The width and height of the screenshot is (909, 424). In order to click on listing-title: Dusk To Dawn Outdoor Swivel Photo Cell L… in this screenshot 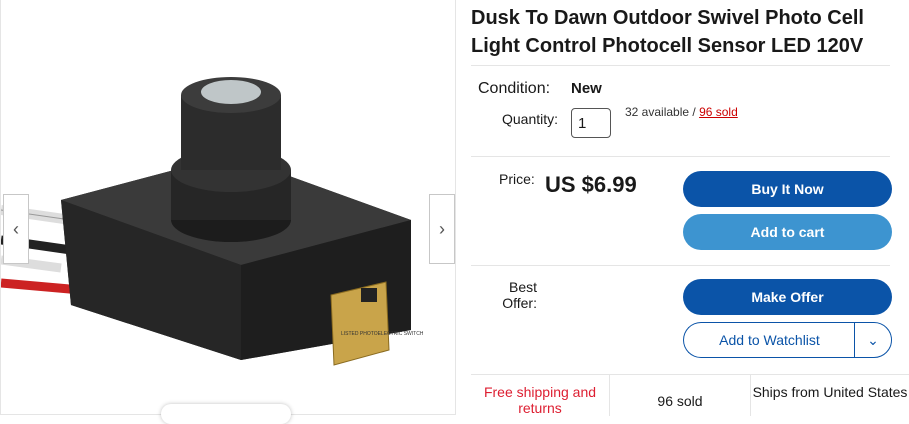, I will do `click(667, 32)`.